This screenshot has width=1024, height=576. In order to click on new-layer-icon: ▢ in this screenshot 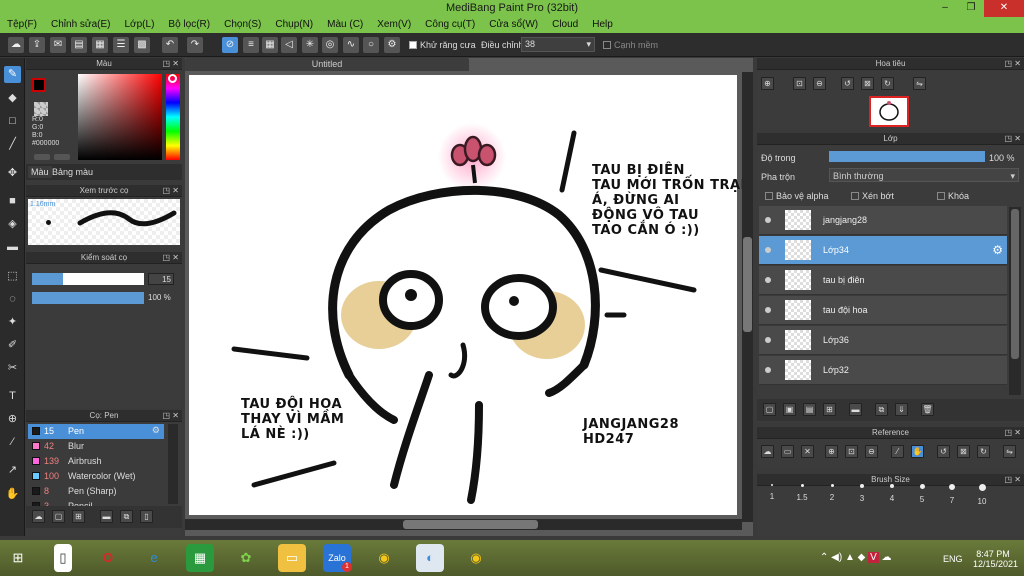, I will do `click(769, 409)`.